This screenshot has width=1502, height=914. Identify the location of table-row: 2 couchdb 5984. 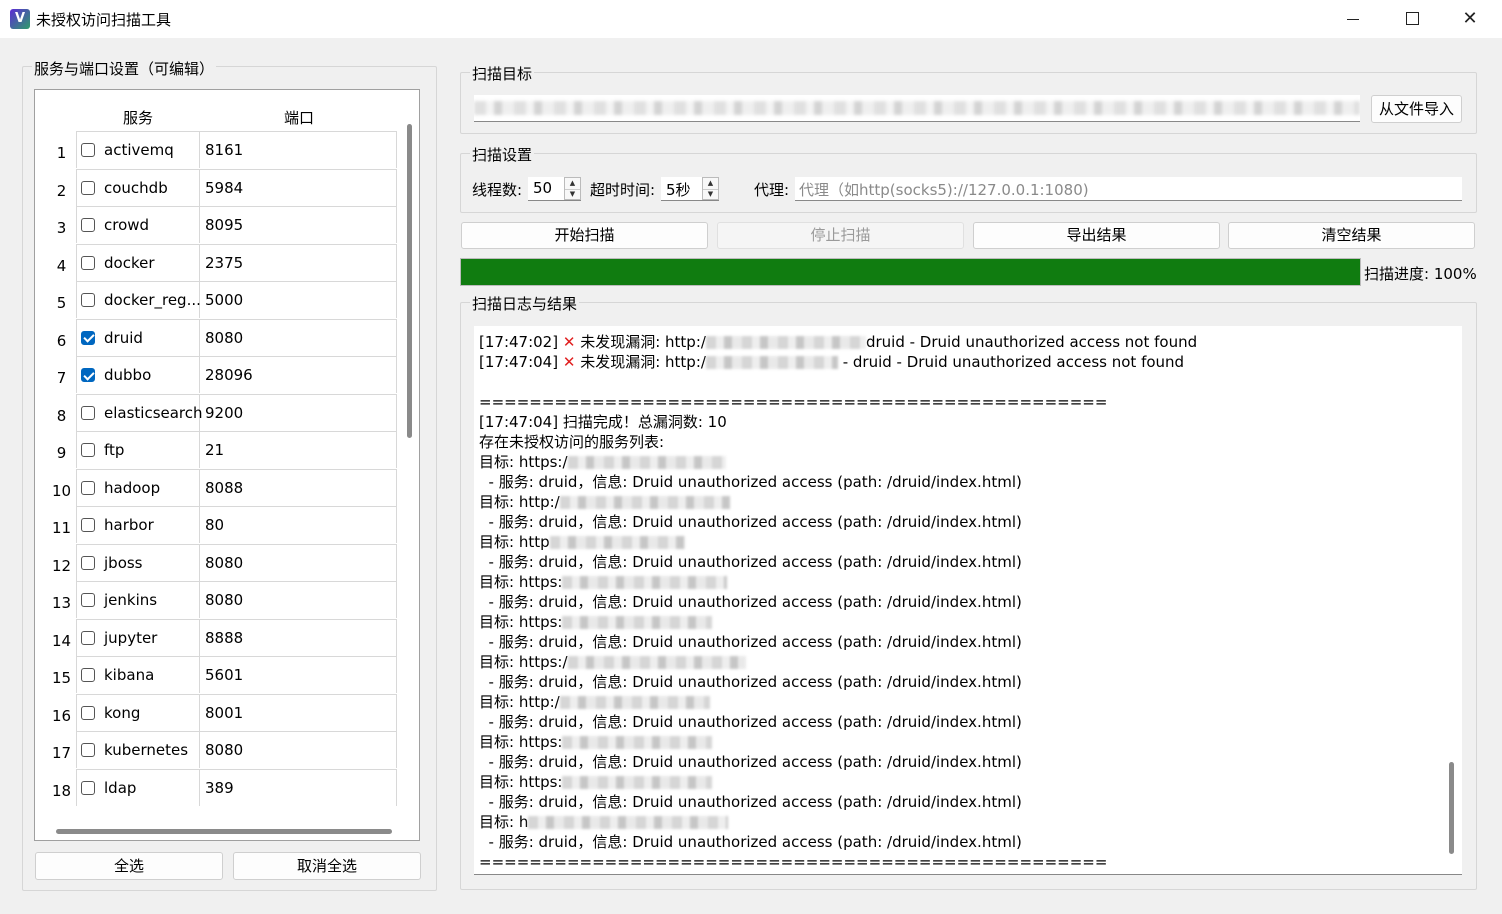
(222, 187).